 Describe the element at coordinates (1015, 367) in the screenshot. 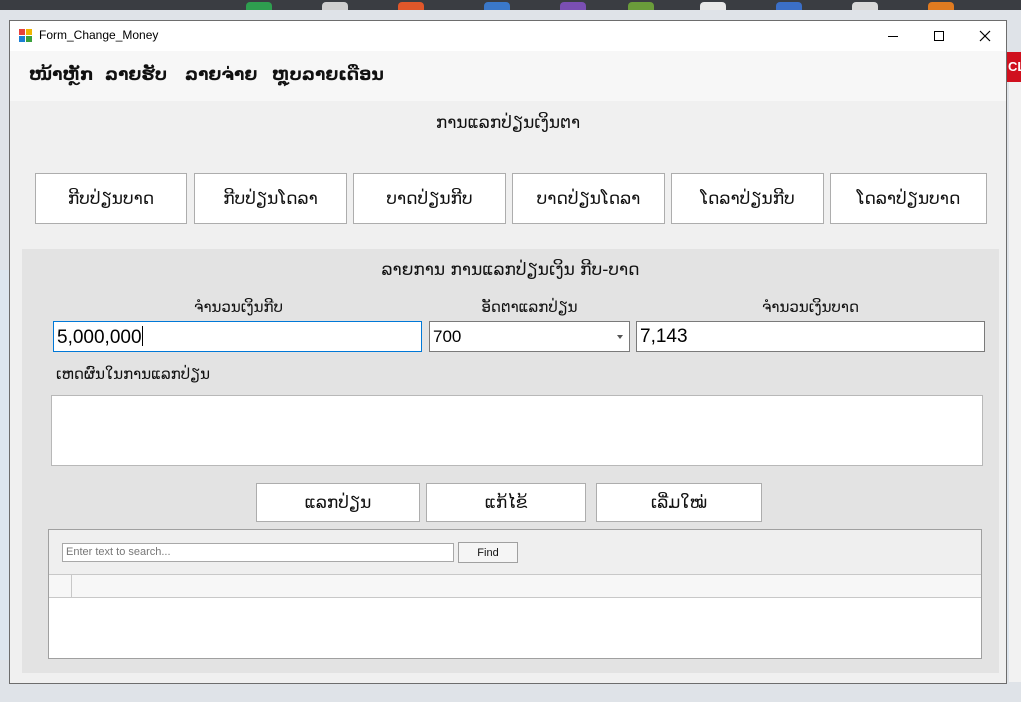

I see `background-window-edge` at that location.